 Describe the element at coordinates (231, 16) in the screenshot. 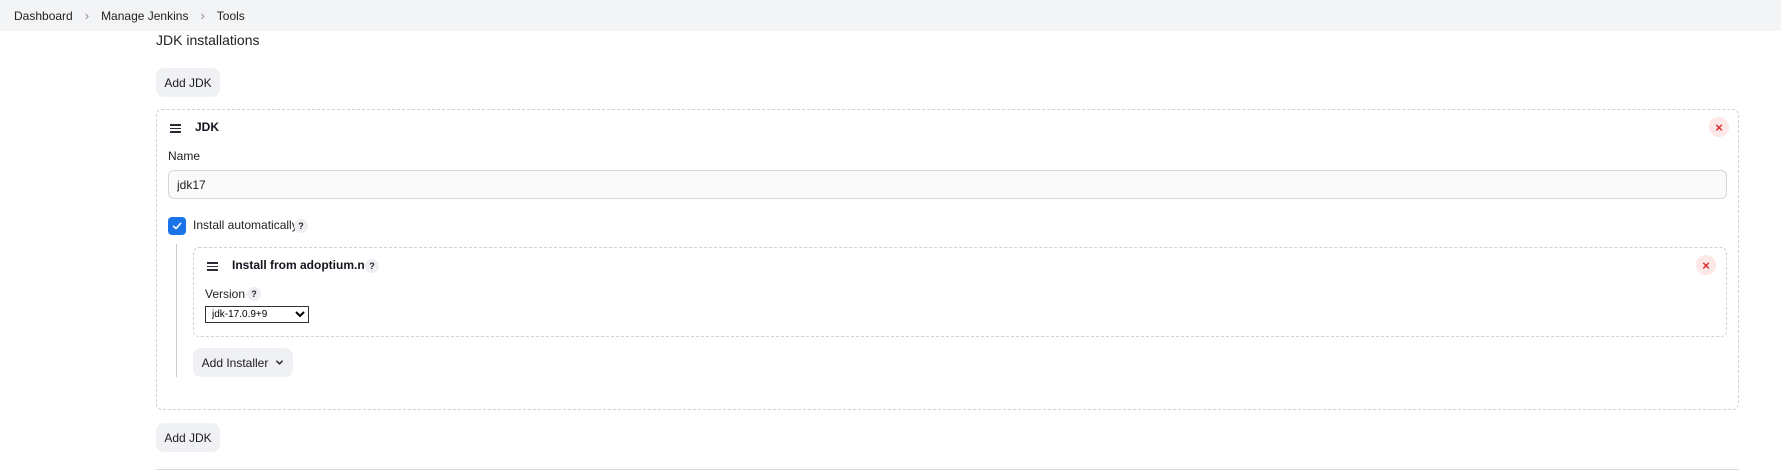

I see `breadcrumb-tools: Tools` at that location.